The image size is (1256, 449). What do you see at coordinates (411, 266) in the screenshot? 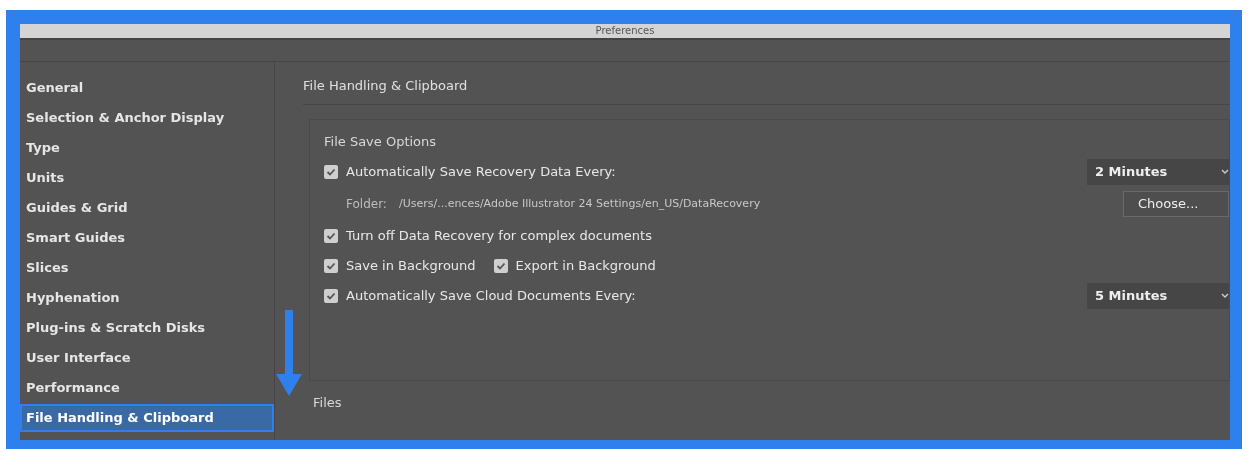
I see `checkbox-label: Save in Background` at bounding box center [411, 266].